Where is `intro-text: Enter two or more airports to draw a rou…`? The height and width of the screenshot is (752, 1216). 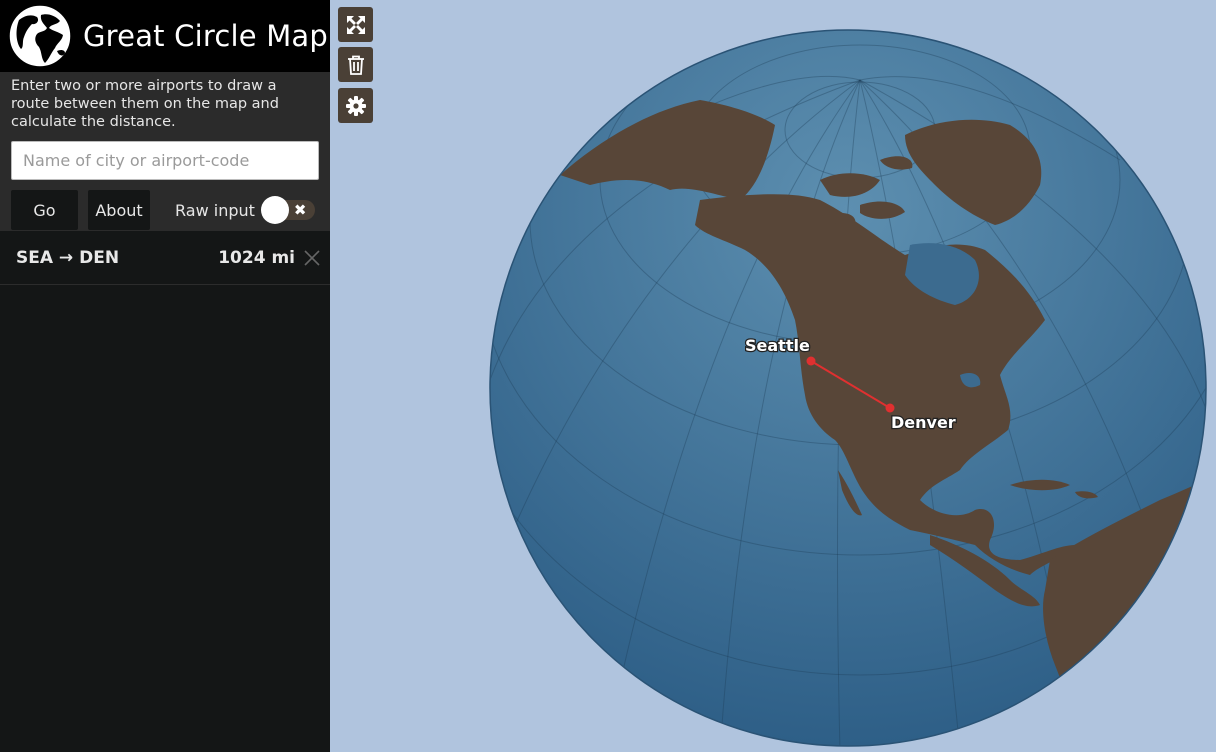
intro-text: Enter two or more airports to draw a rou… is located at coordinates (145, 104).